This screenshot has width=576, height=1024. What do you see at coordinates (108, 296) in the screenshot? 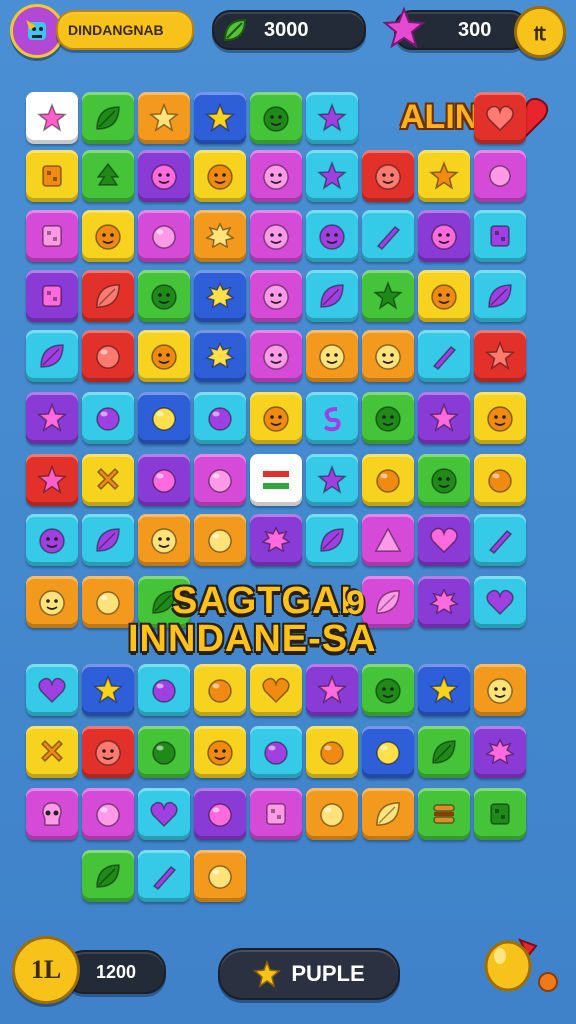
I see `tile-leaf-red` at bounding box center [108, 296].